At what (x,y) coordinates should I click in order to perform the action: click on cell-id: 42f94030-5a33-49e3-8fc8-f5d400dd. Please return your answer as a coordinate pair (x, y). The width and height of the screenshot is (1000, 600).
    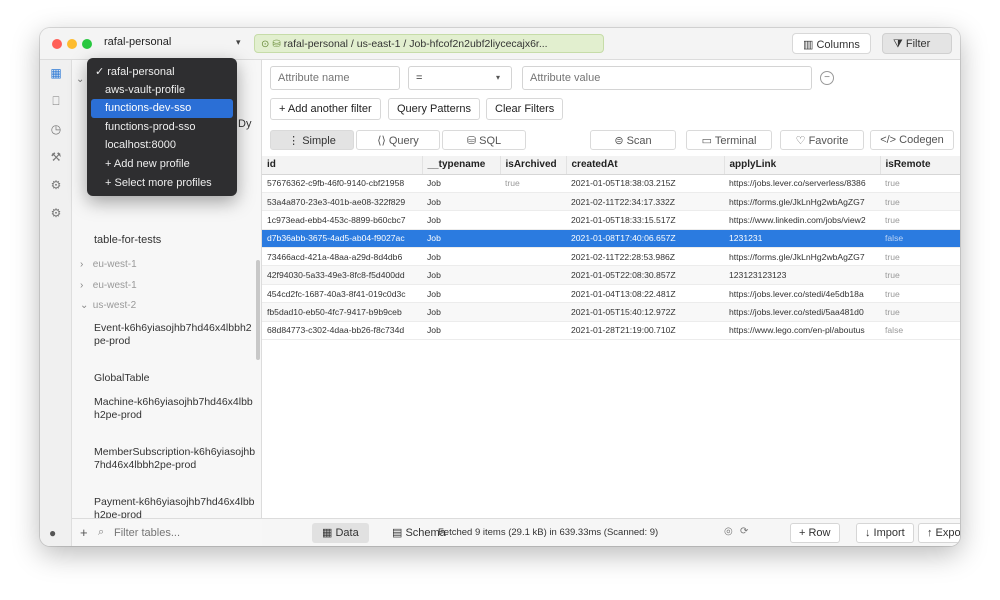
    Looking at the image, I should click on (342, 275).